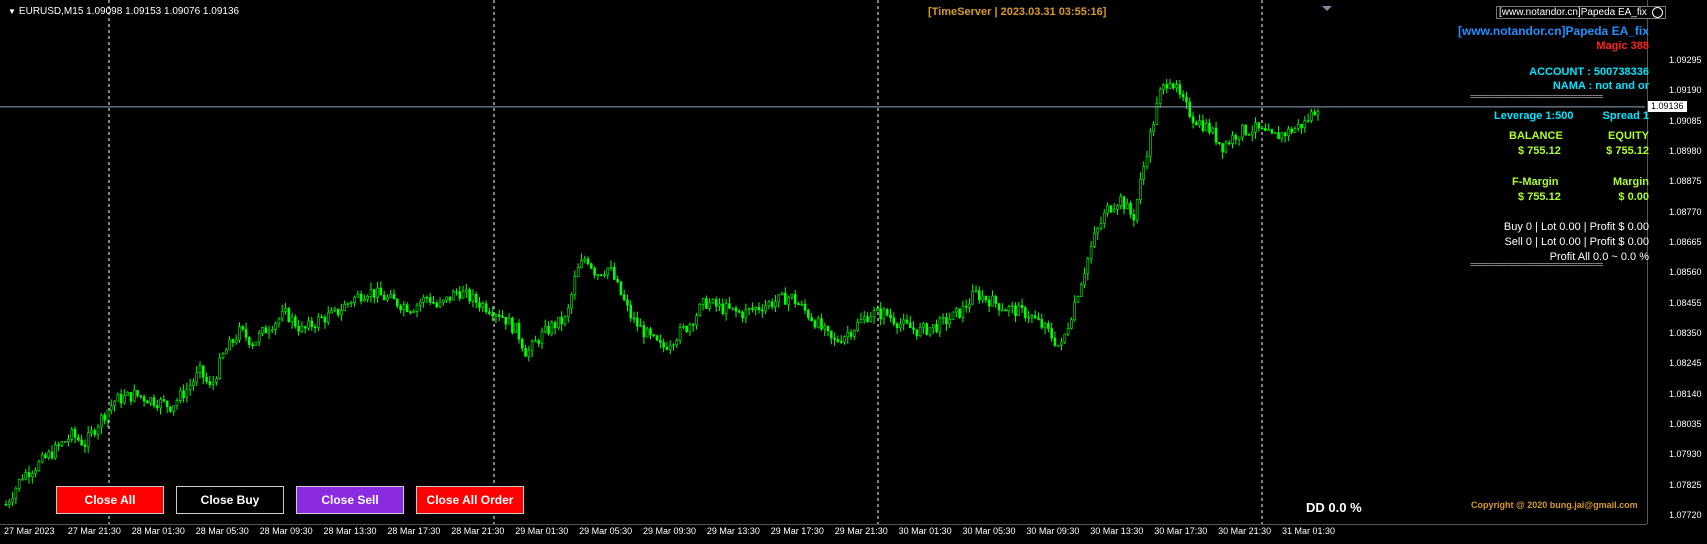  I want to click on close-all-order-button: Close All Order, so click(470, 500).